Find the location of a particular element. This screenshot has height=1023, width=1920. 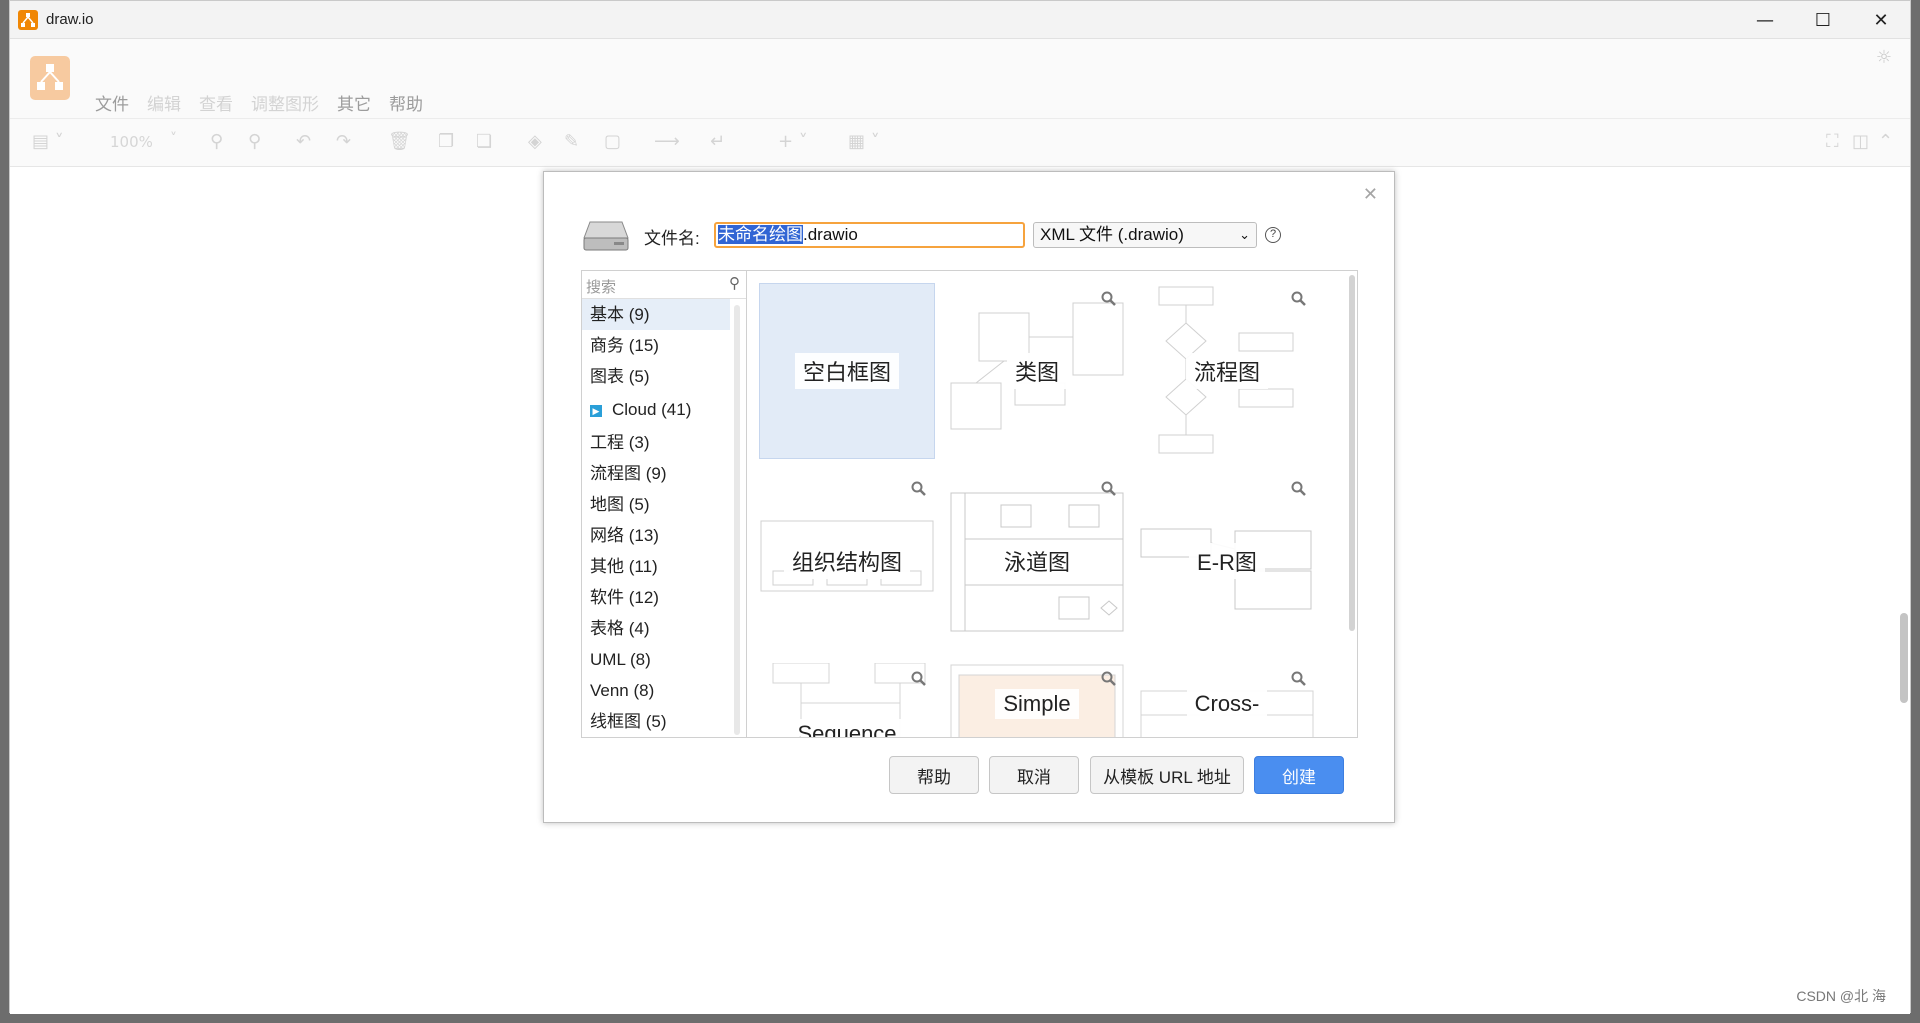

category-search-input: 搜索 ⚲ is located at coordinates (664, 285).